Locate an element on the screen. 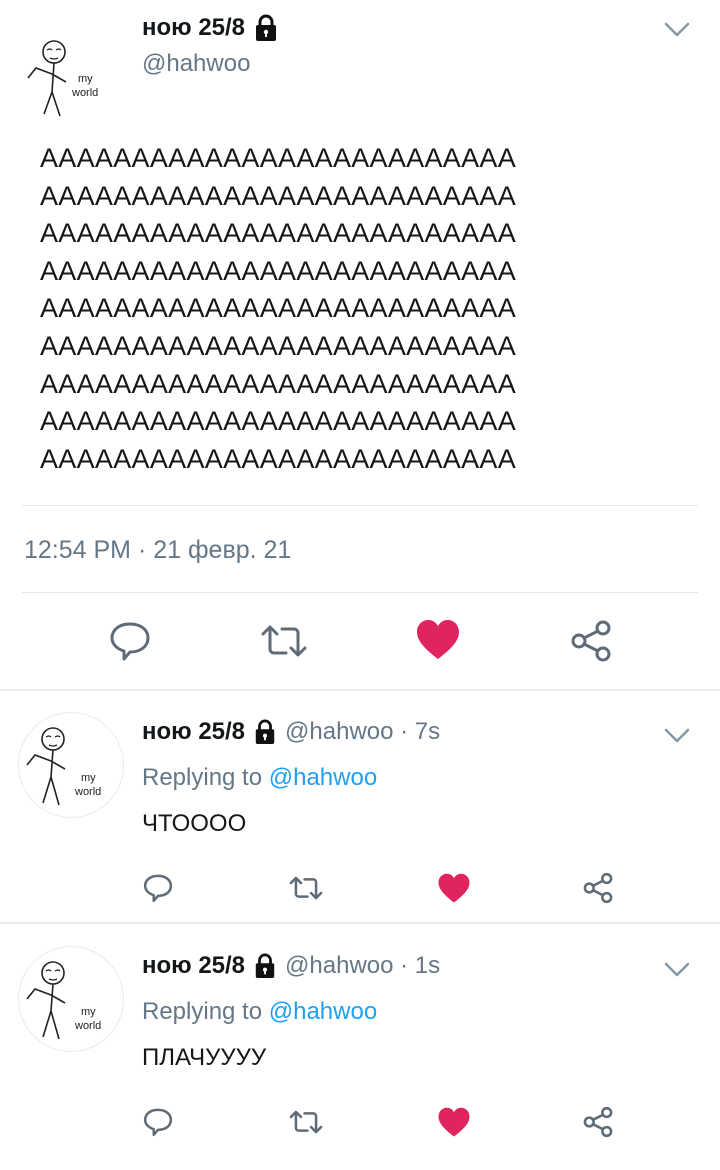  handle: @hahwoo is located at coordinates (196, 64).